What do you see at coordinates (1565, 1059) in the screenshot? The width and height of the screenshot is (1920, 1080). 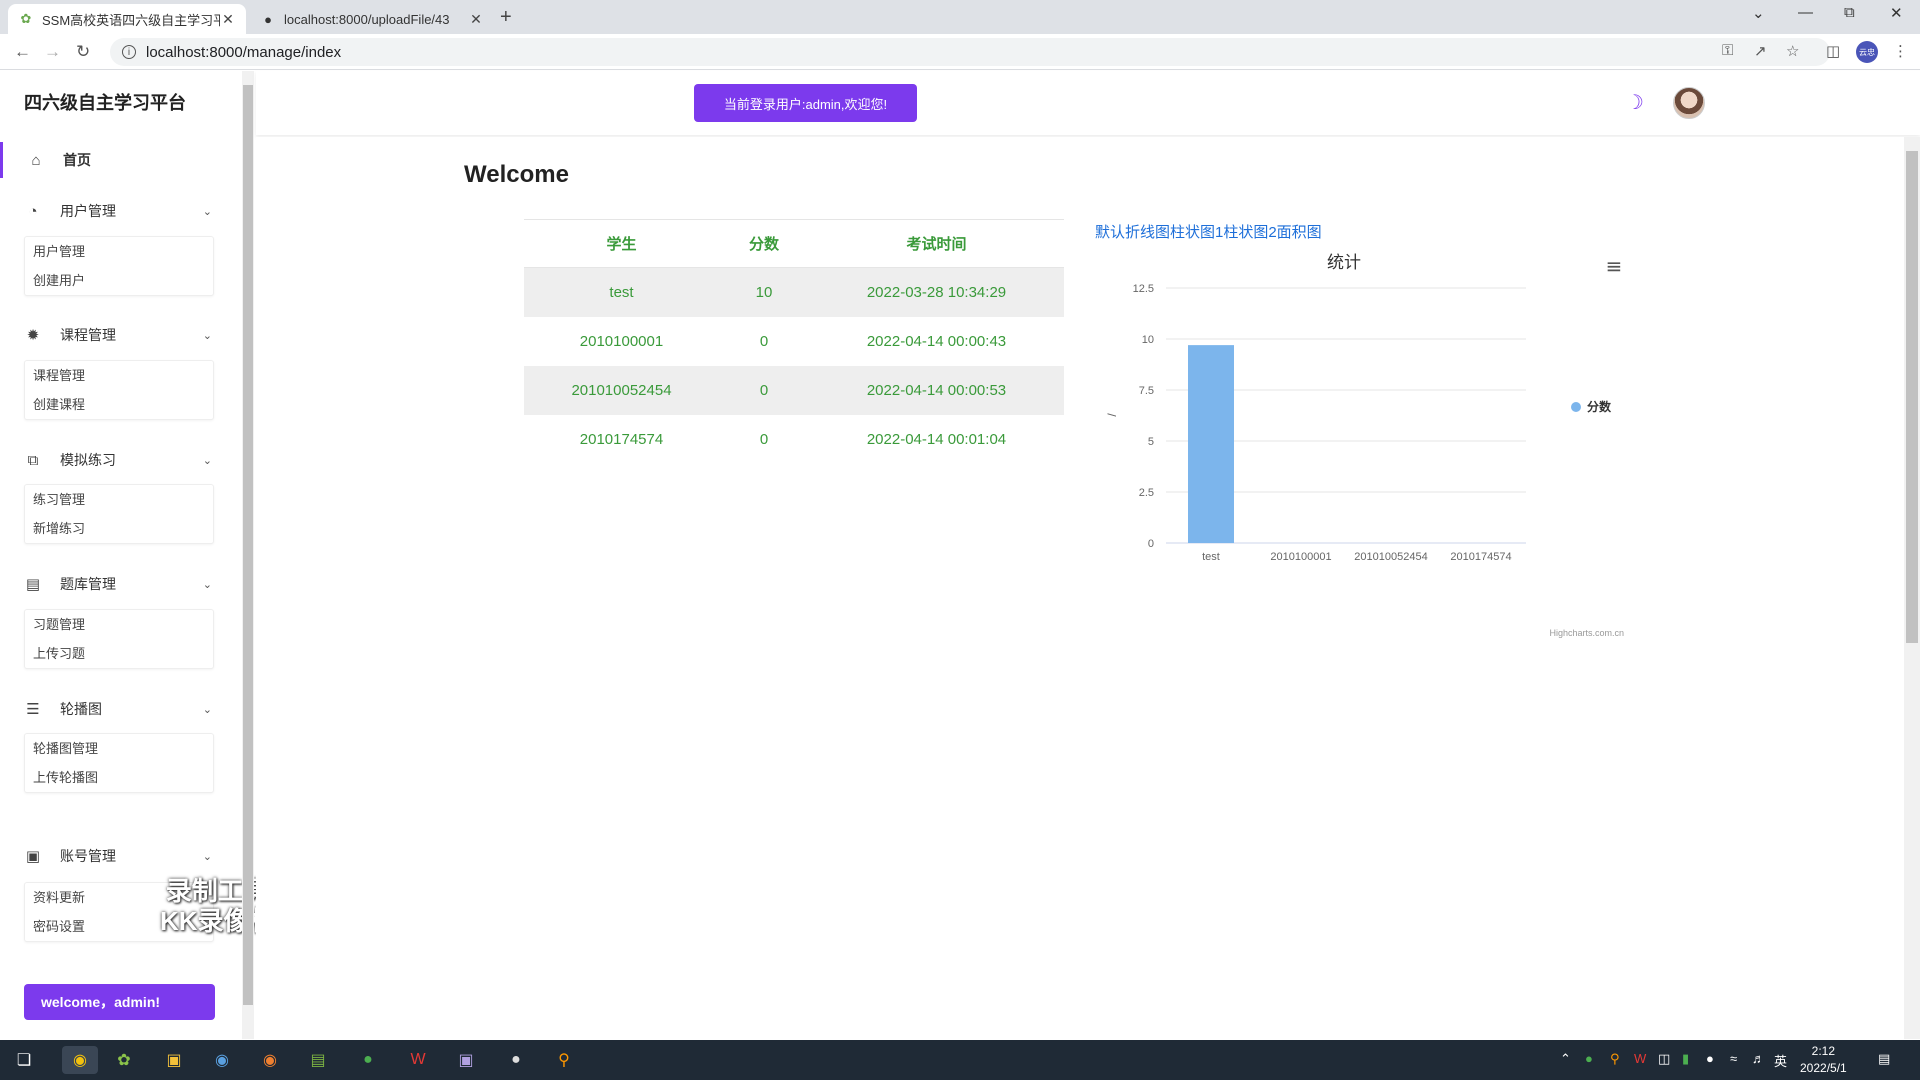 I see `tray-expand-icon: ⌃` at bounding box center [1565, 1059].